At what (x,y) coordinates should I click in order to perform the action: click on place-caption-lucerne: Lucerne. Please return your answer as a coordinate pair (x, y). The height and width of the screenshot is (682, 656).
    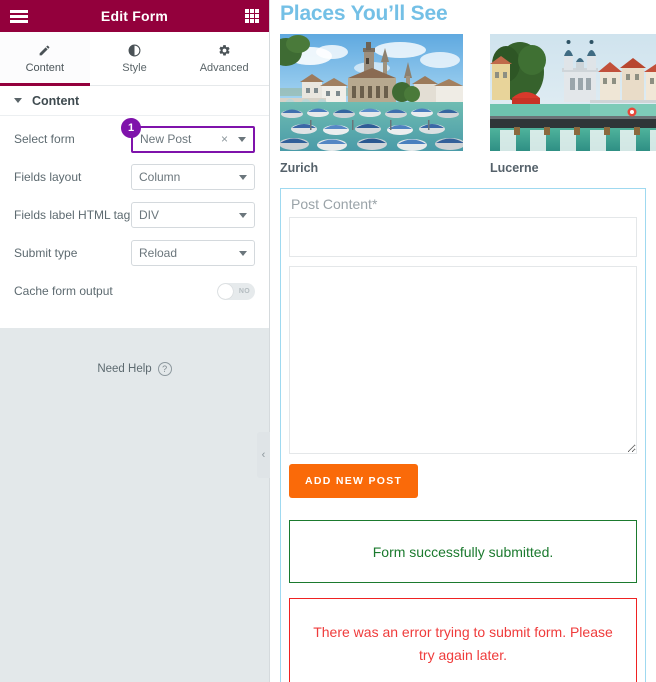
    Looking at the image, I should click on (514, 168).